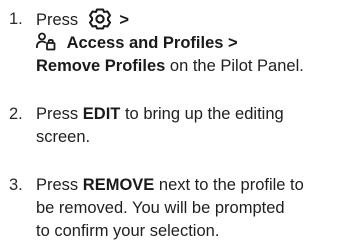 This screenshot has height=252, width=361. What do you see at coordinates (231, 185) in the screenshot?
I see `step-text: next to the profile to` at bounding box center [231, 185].